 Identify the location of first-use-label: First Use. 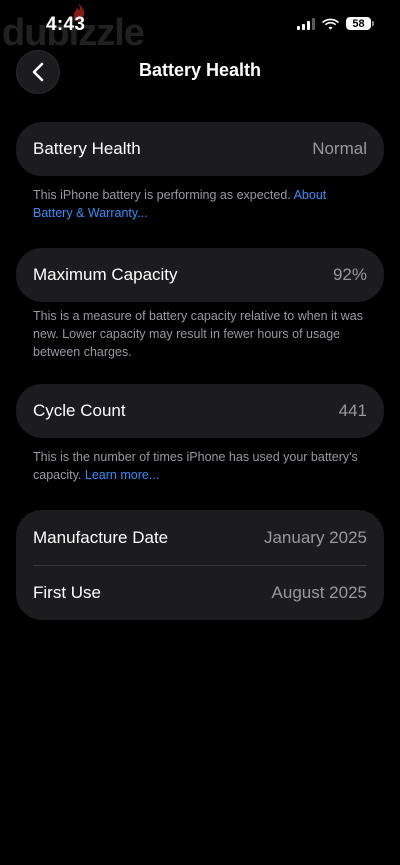
(67, 592).